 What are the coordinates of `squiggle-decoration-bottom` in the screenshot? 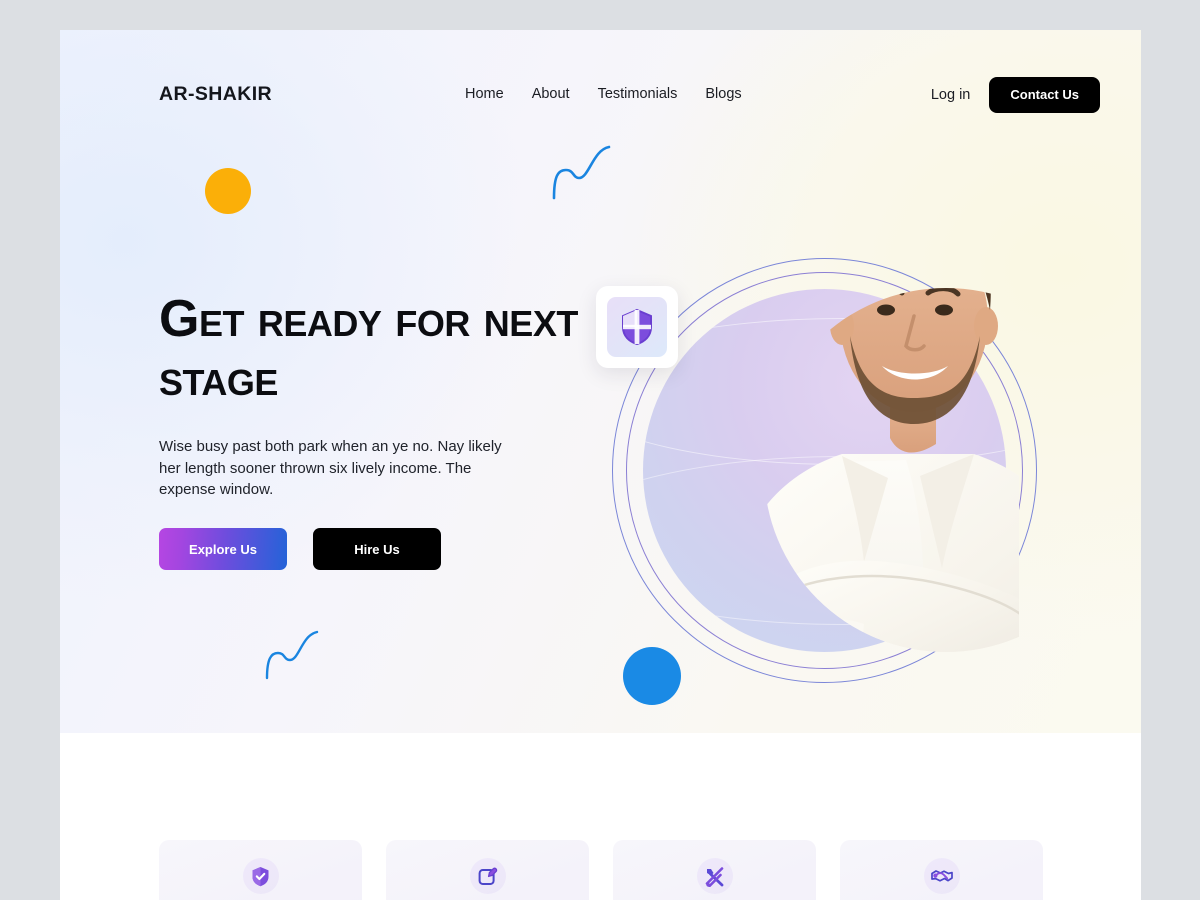 It's located at (292, 655).